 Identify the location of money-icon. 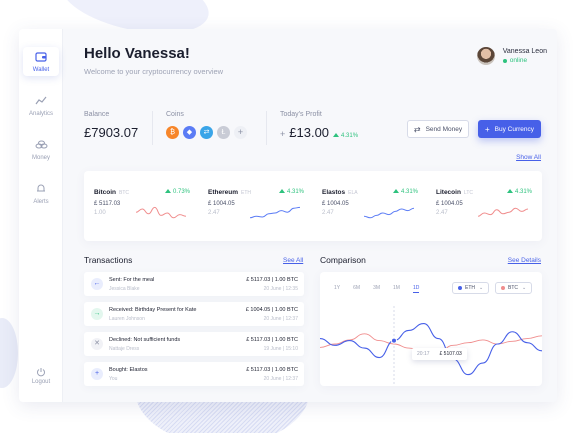
(41, 146).